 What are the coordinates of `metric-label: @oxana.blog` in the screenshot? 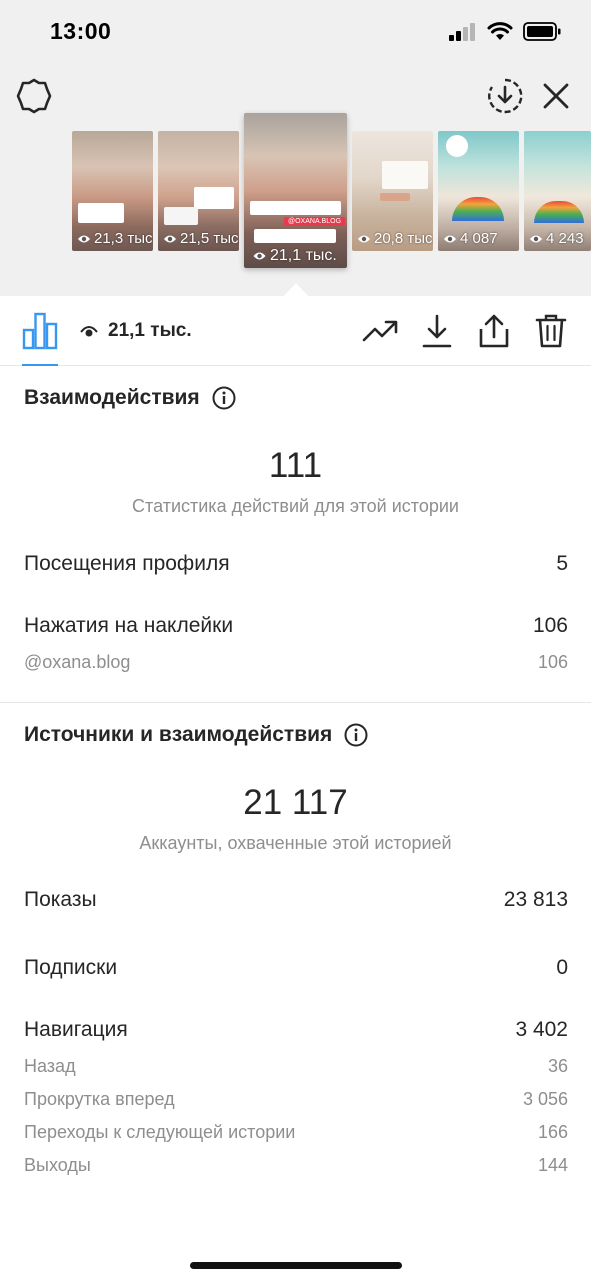 It's located at (77, 662).